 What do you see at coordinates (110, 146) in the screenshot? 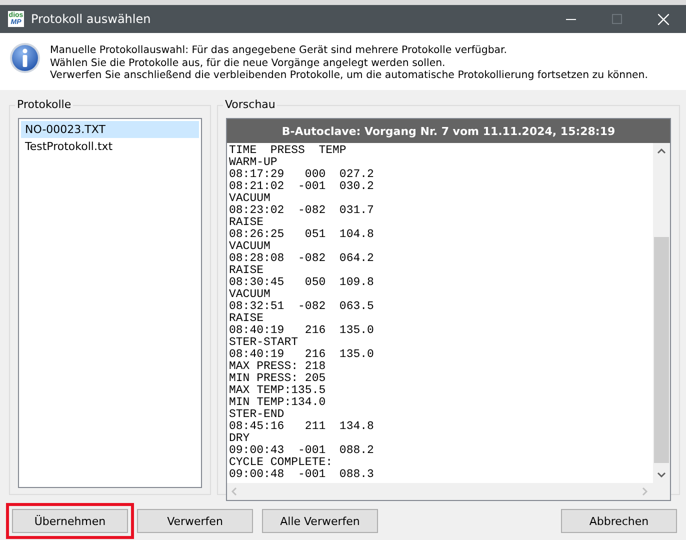
I see `protocol-item: TestProtokoll.txt` at bounding box center [110, 146].